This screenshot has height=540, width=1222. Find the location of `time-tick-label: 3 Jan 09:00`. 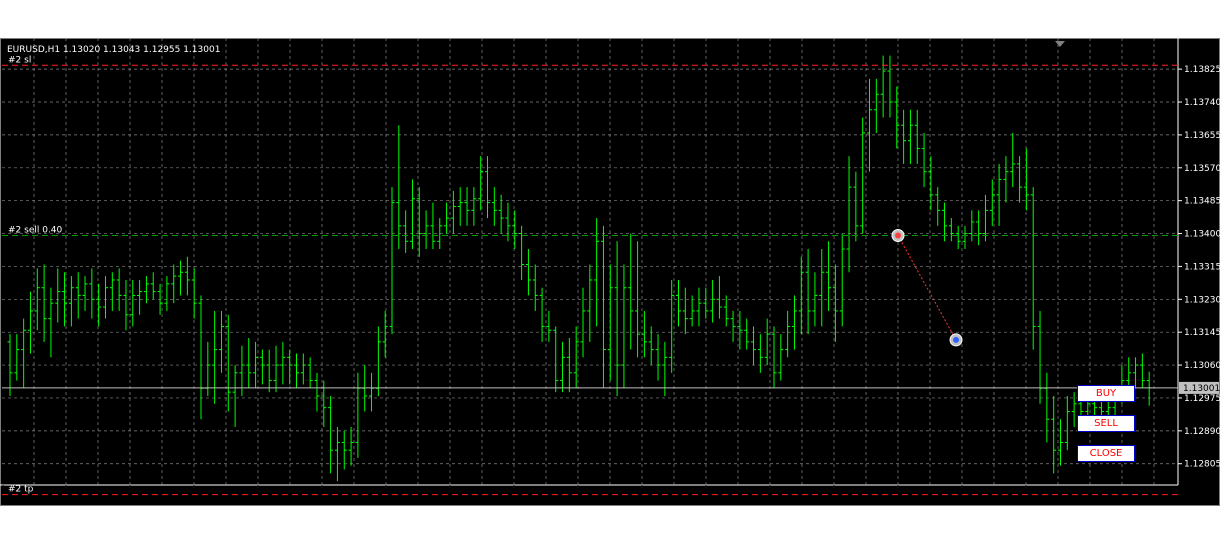

time-tick-label: 3 Jan 09:00 is located at coordinates (924, 494).